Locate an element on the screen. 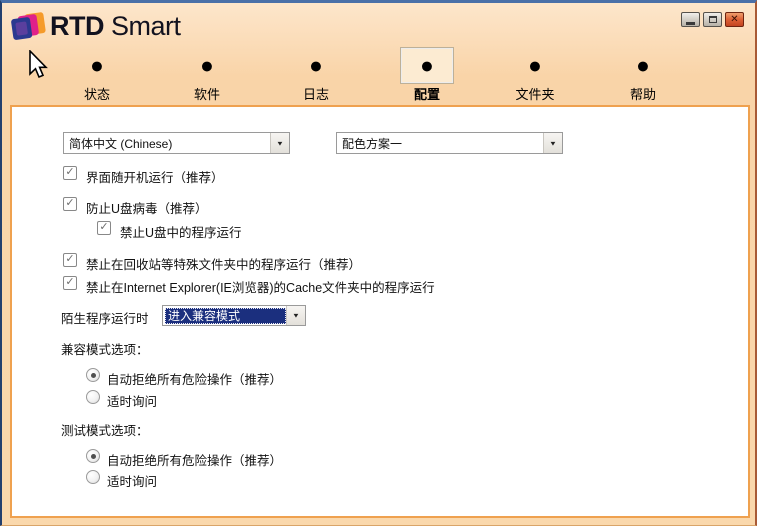 The width and height of the screenshot is (757, 526). tab-label-folders: 文件夹 is located at coordinates (535, 94).